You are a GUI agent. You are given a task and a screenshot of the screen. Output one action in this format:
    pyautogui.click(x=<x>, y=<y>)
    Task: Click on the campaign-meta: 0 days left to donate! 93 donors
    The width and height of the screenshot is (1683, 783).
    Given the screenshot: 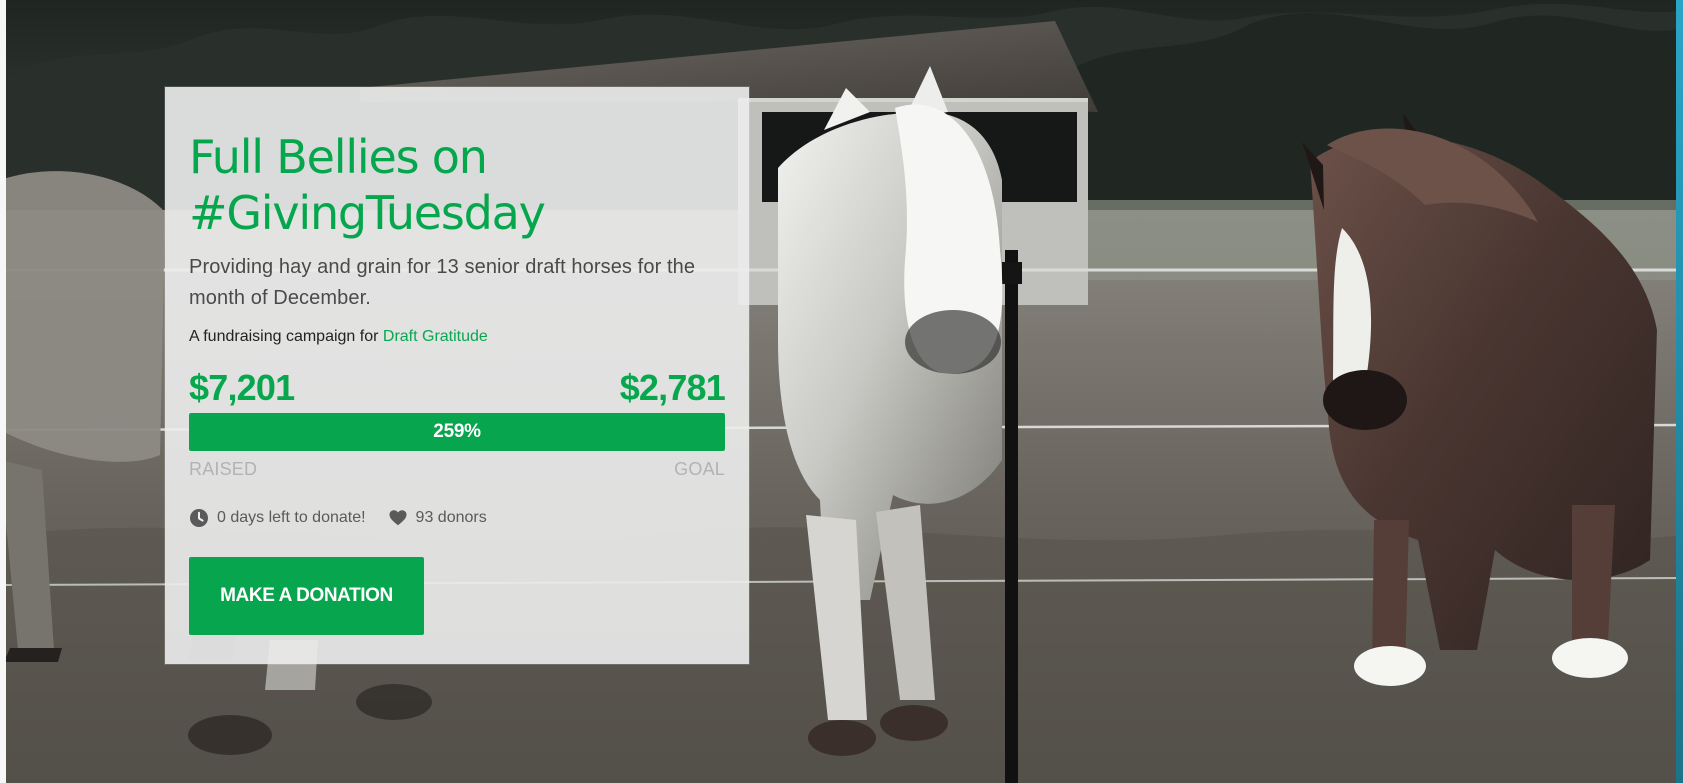 What is the action you would take?
    pyautogui.click(x=457, y=518)
    